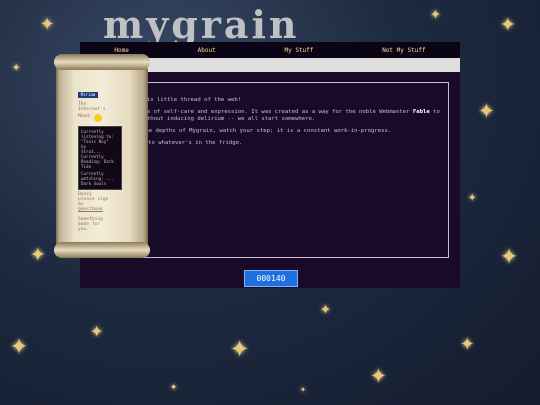  Describe the element at coordinates (190, 143) in the screenshot. I see `intro-line-5: lf to whatever's in the fridge.` at that location.